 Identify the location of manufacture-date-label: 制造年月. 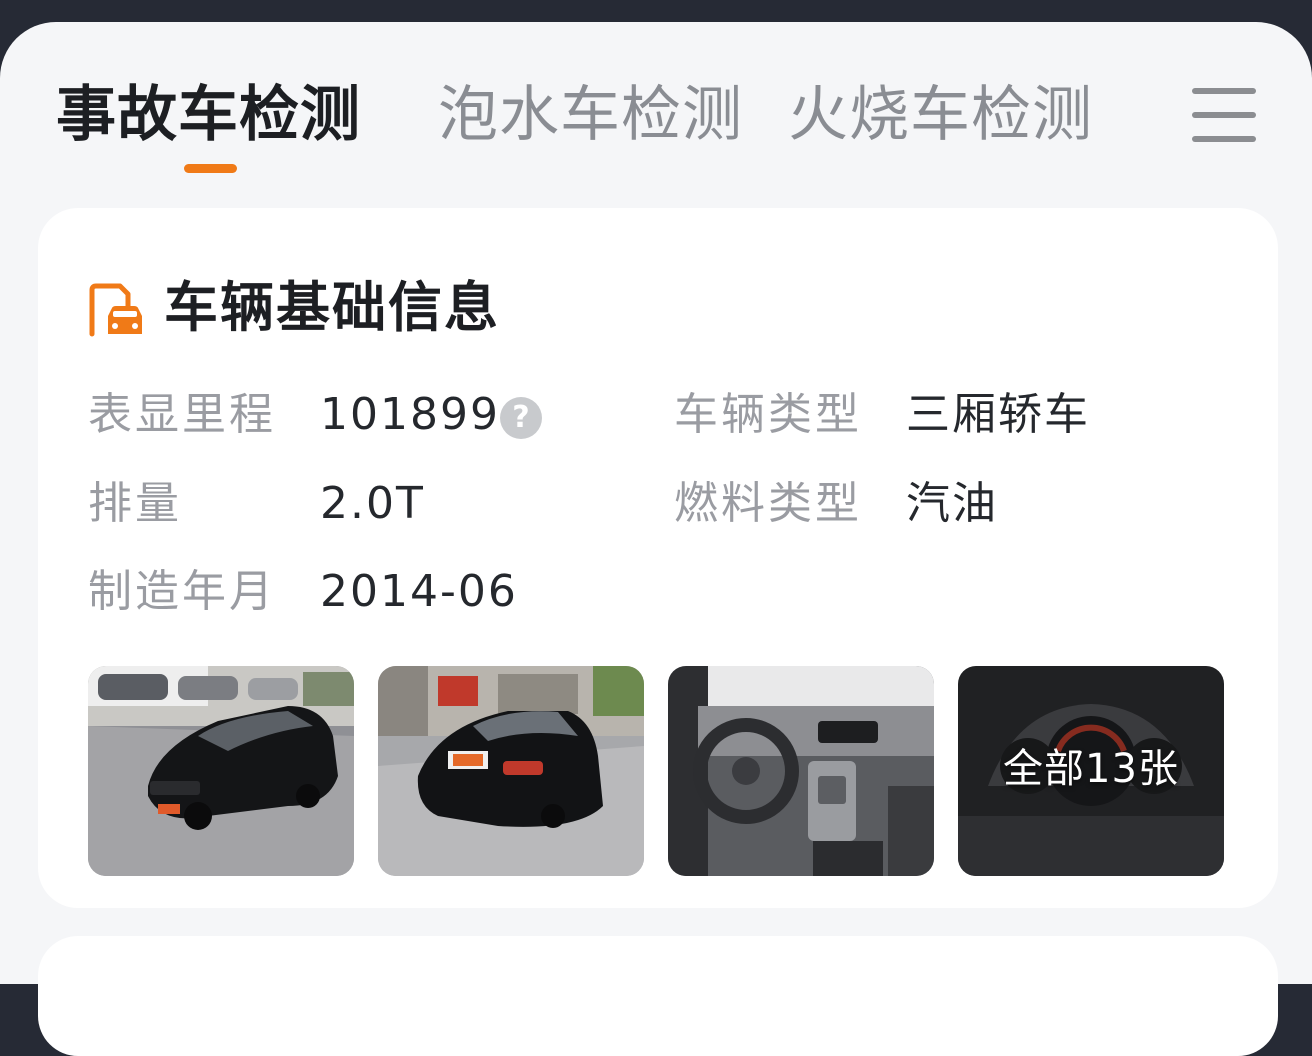
(182, 591).